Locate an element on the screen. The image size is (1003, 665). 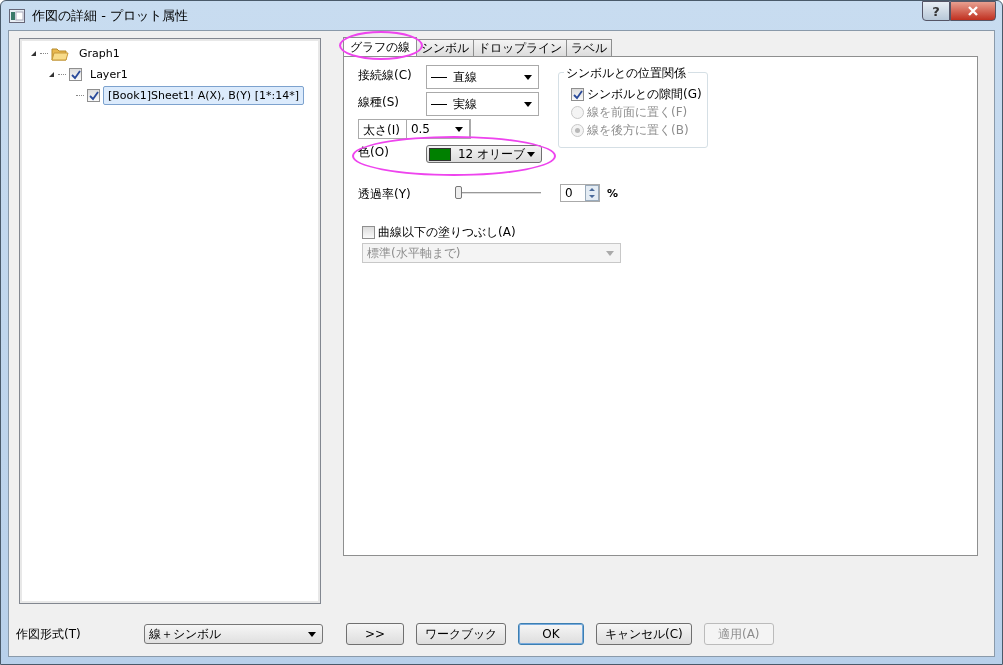
close-icon is located at coordinates (973, 11).